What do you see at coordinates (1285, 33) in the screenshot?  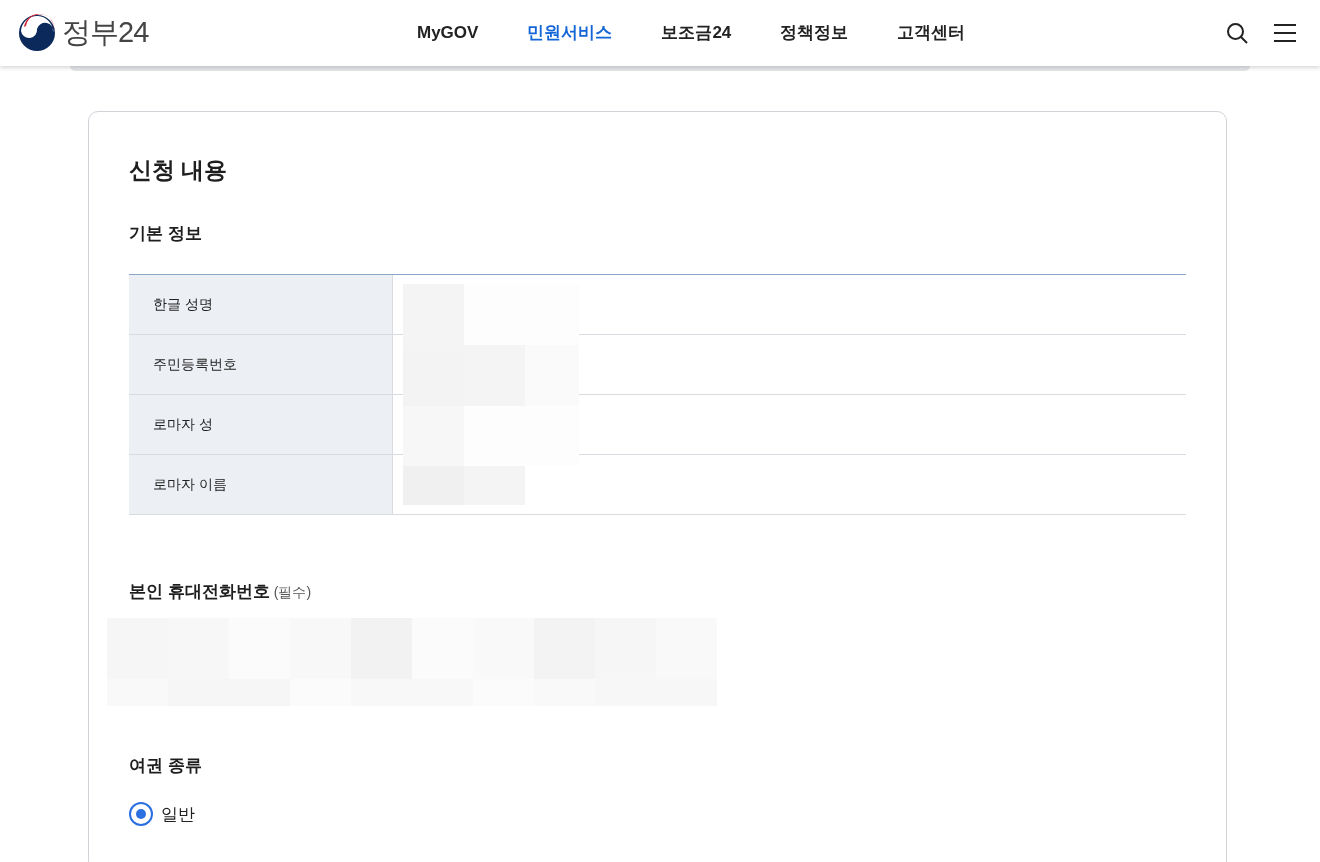 I see `menu-icon` at bounding box center [1285, 33].